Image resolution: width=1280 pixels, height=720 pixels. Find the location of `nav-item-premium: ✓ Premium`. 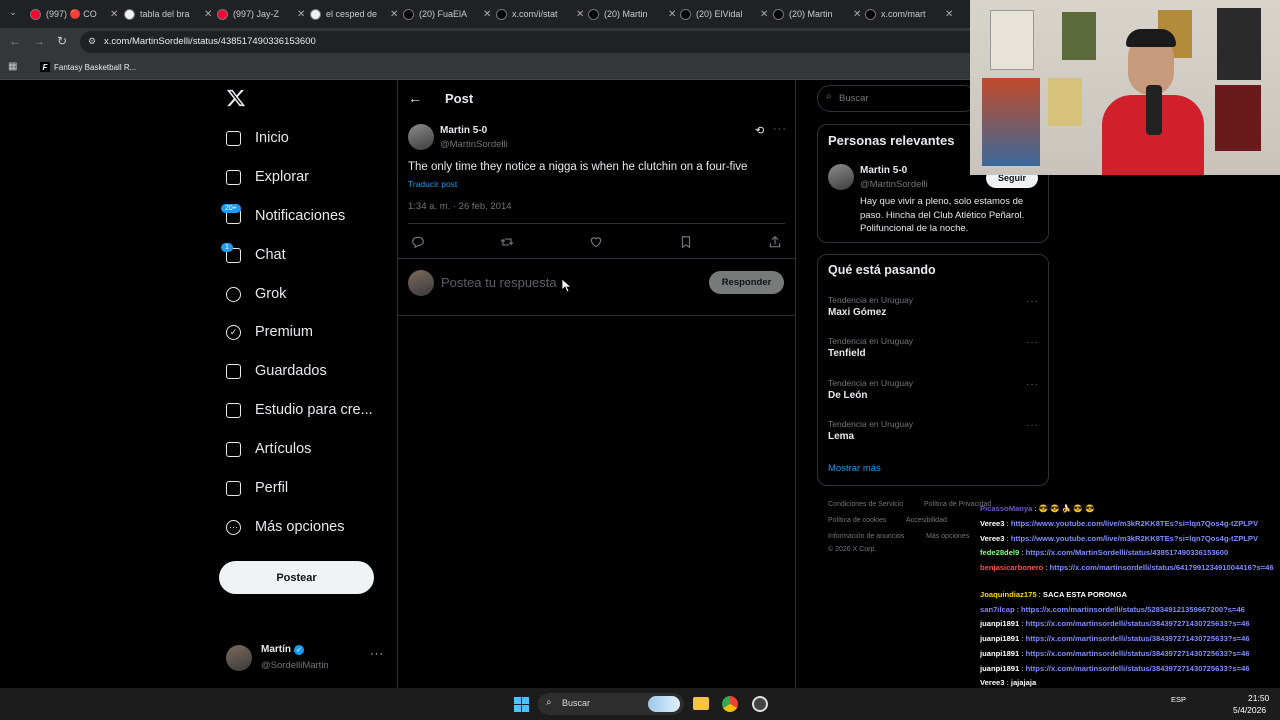

nav-item-premium: ✓ Premium is located at coordinates (269, 332).